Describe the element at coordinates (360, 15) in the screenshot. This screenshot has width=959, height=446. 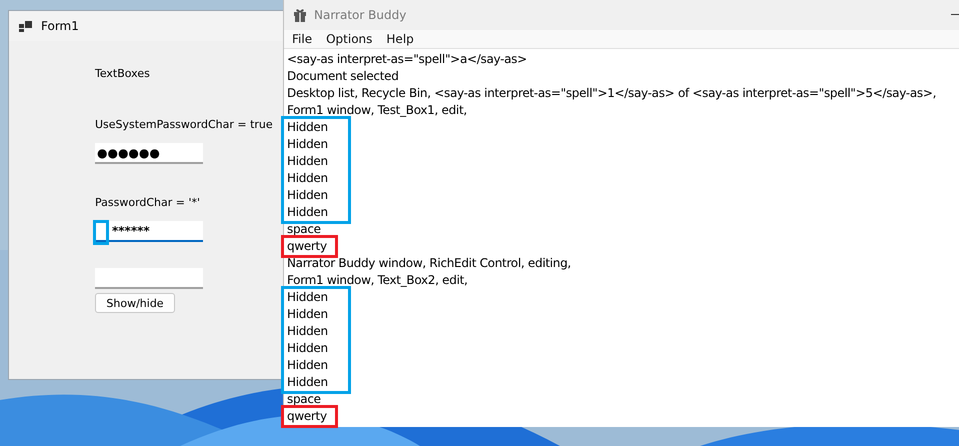
I see `window-title: Narrator Buddy` at that location.